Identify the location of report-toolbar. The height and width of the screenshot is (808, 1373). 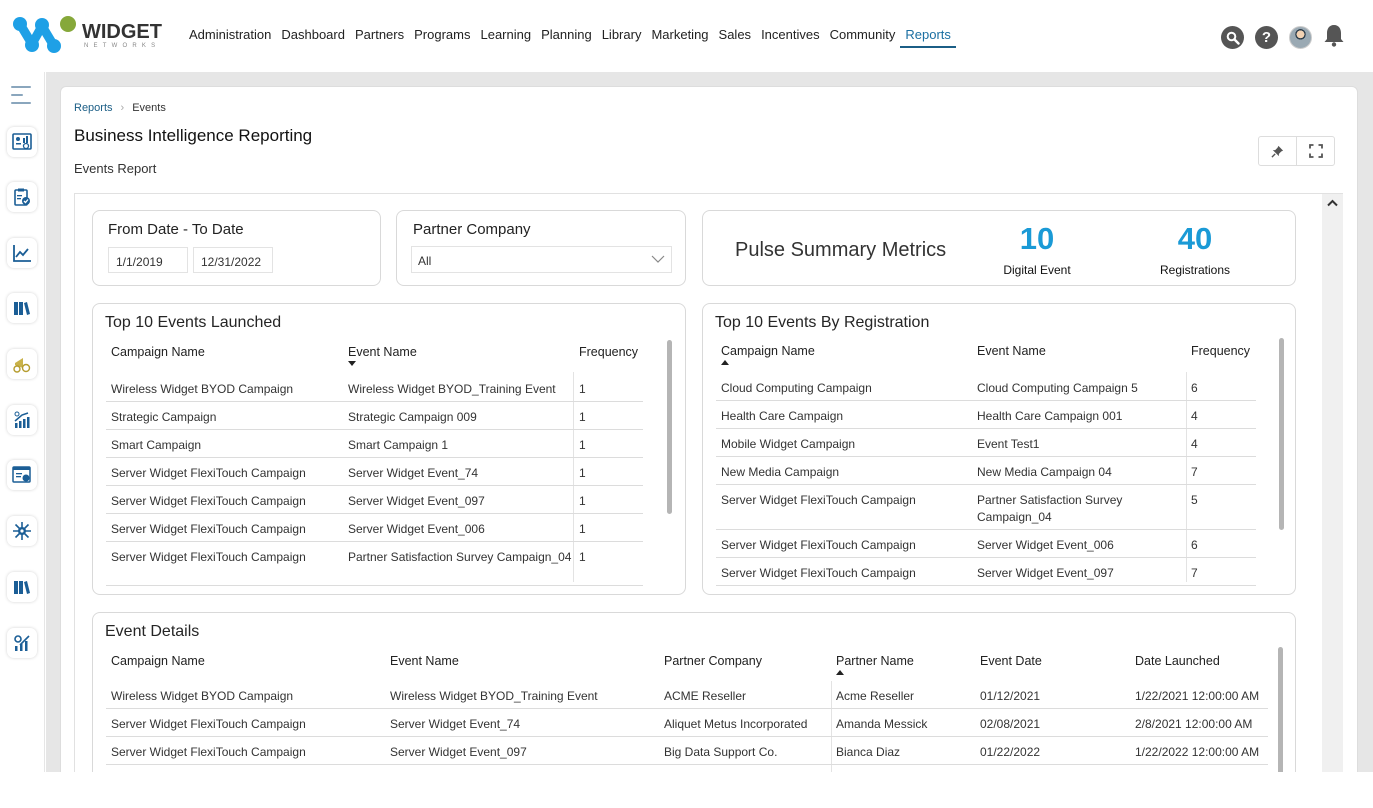
(1296, 151).